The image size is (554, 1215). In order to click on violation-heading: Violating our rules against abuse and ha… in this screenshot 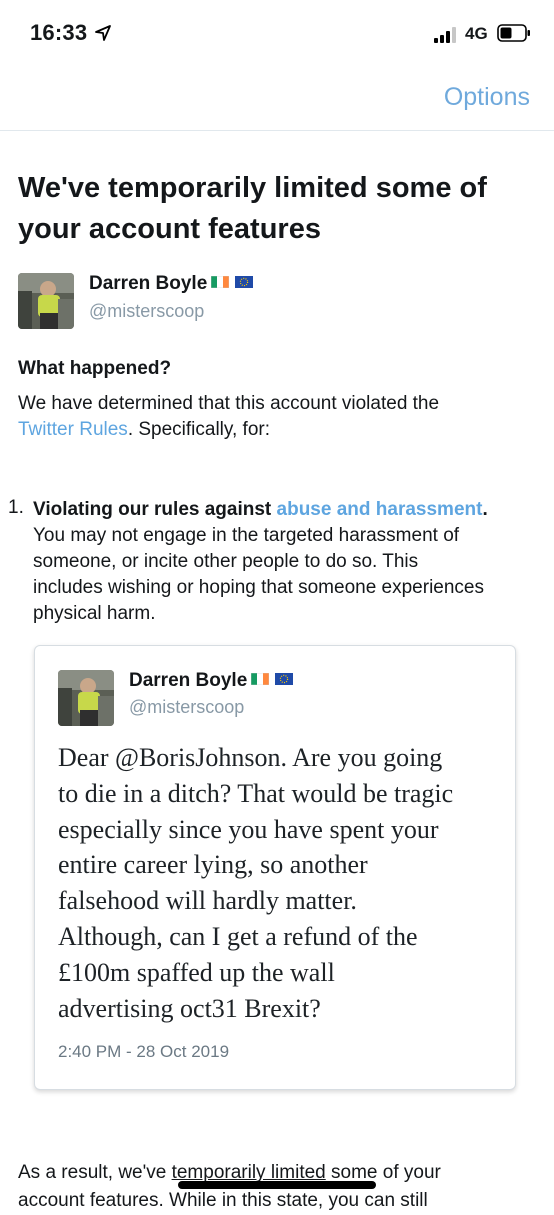, I will do `click(260, 509)`.